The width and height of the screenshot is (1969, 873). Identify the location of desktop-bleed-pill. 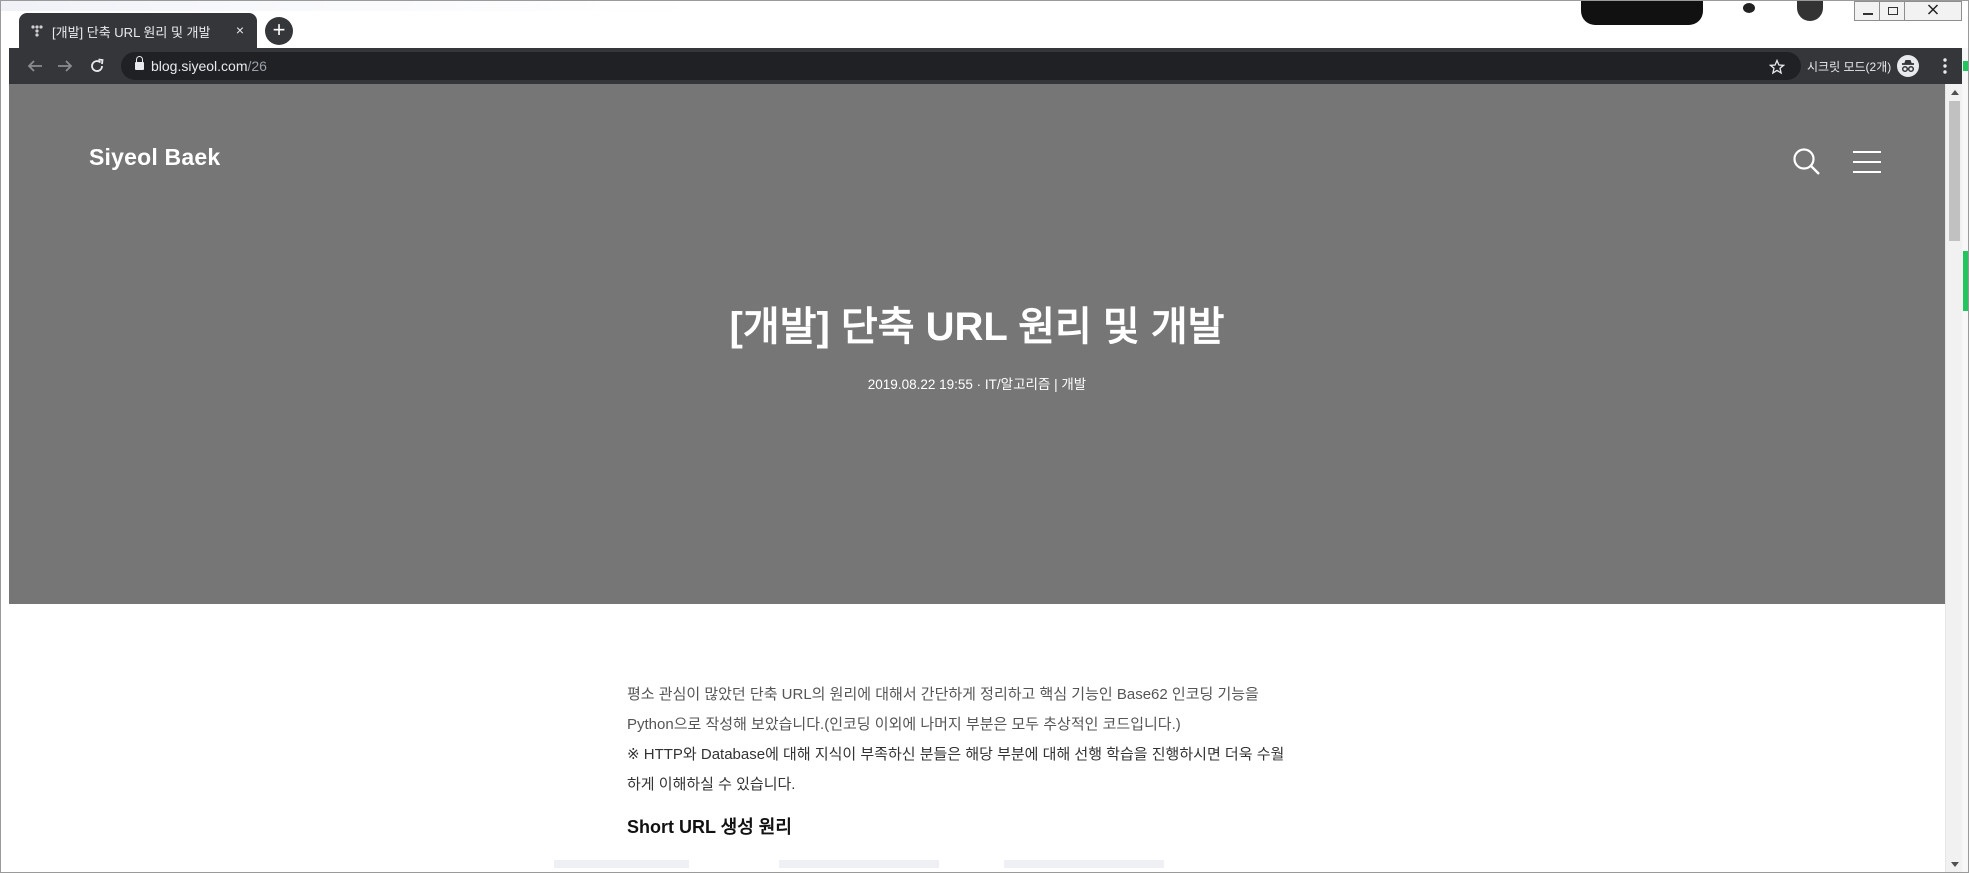
(1642, 13).